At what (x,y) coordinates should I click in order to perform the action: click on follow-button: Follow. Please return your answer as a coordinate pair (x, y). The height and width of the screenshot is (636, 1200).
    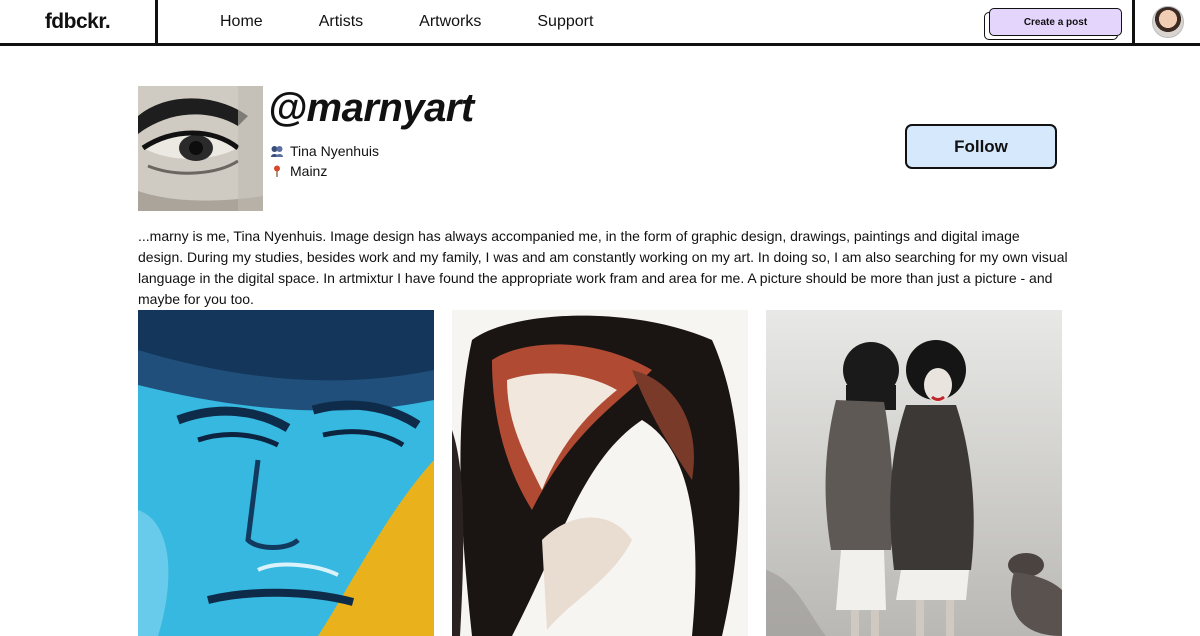
    Looking at the image, I should click on (981, 146).